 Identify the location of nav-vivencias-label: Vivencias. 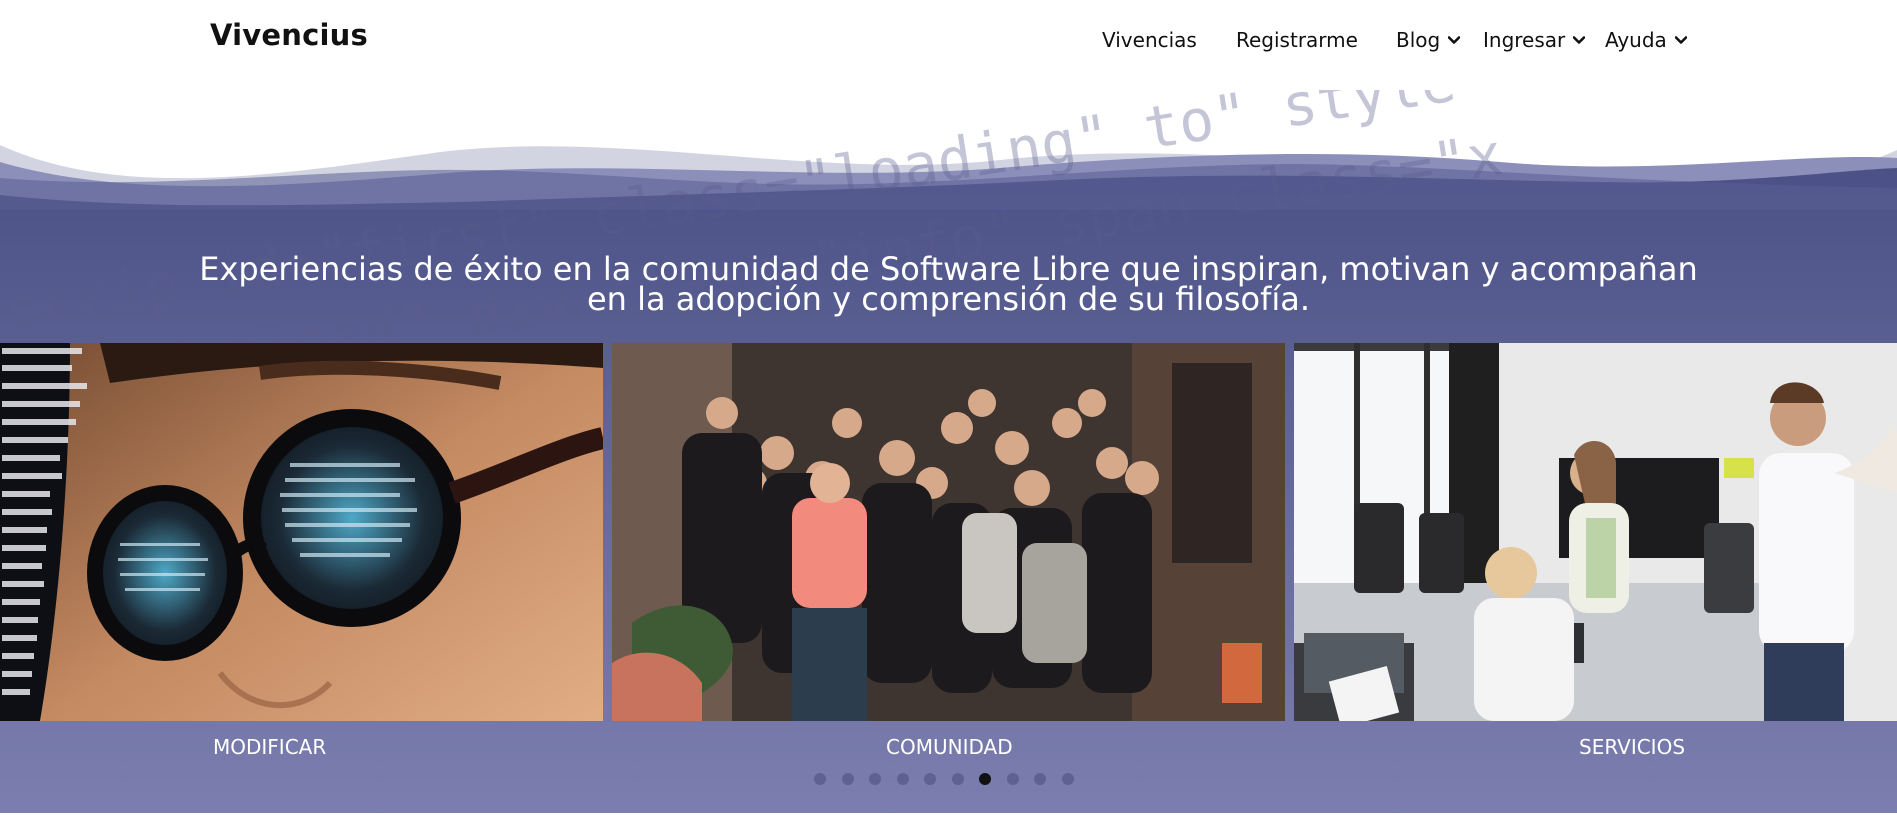
(1149, 40).